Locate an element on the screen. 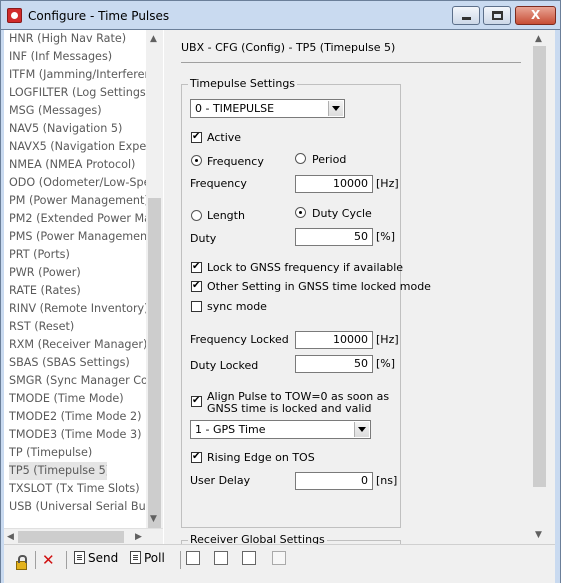 This screenshot has height=583, width=561. list-scroll-thumb is located at coordinates (154, 370).